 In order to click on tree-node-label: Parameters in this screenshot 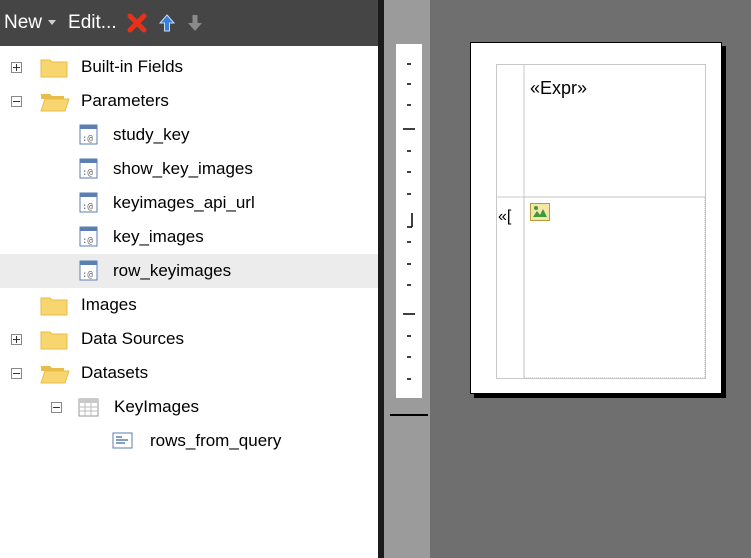, I will do `click(125, 100)`.